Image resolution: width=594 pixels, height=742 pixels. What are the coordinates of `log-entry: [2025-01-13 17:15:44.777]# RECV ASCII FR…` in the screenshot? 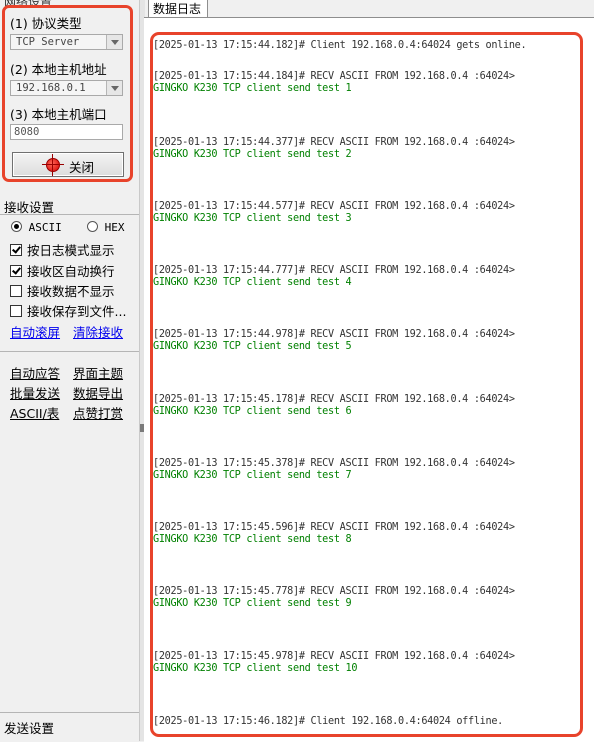 It's located at (334, 277).